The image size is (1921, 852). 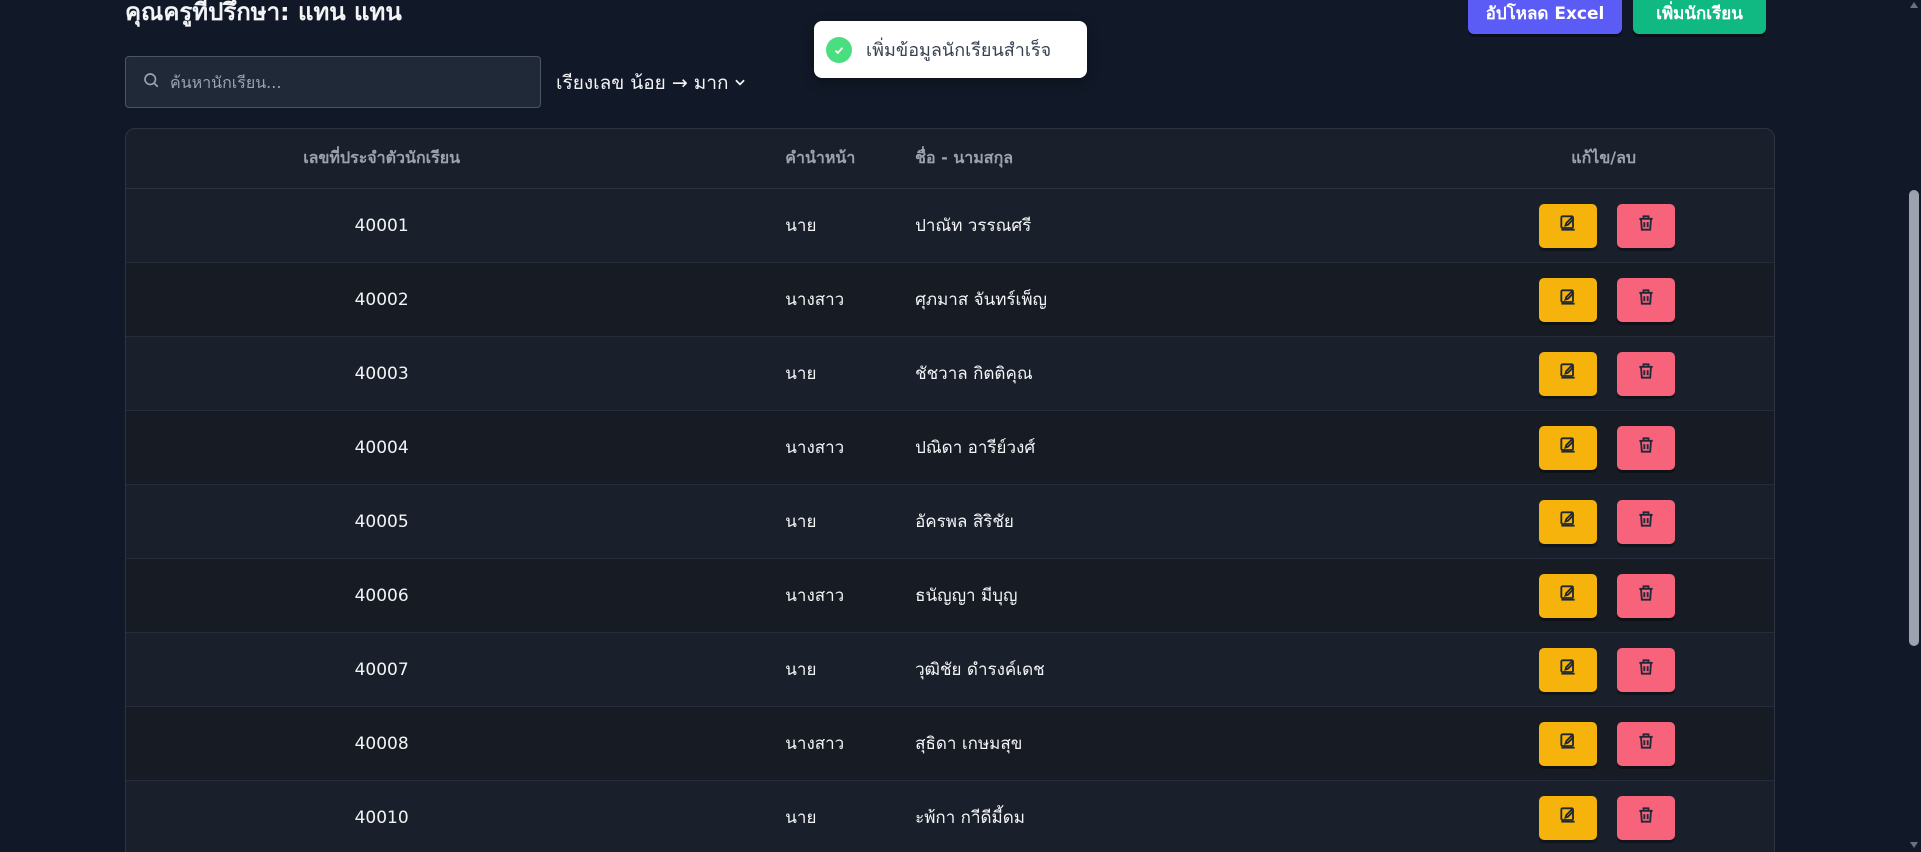 What do you see at coordinates (740, 83) in the screenshot?
I see `chevron-down-icon` at bounding box center [740, 83].